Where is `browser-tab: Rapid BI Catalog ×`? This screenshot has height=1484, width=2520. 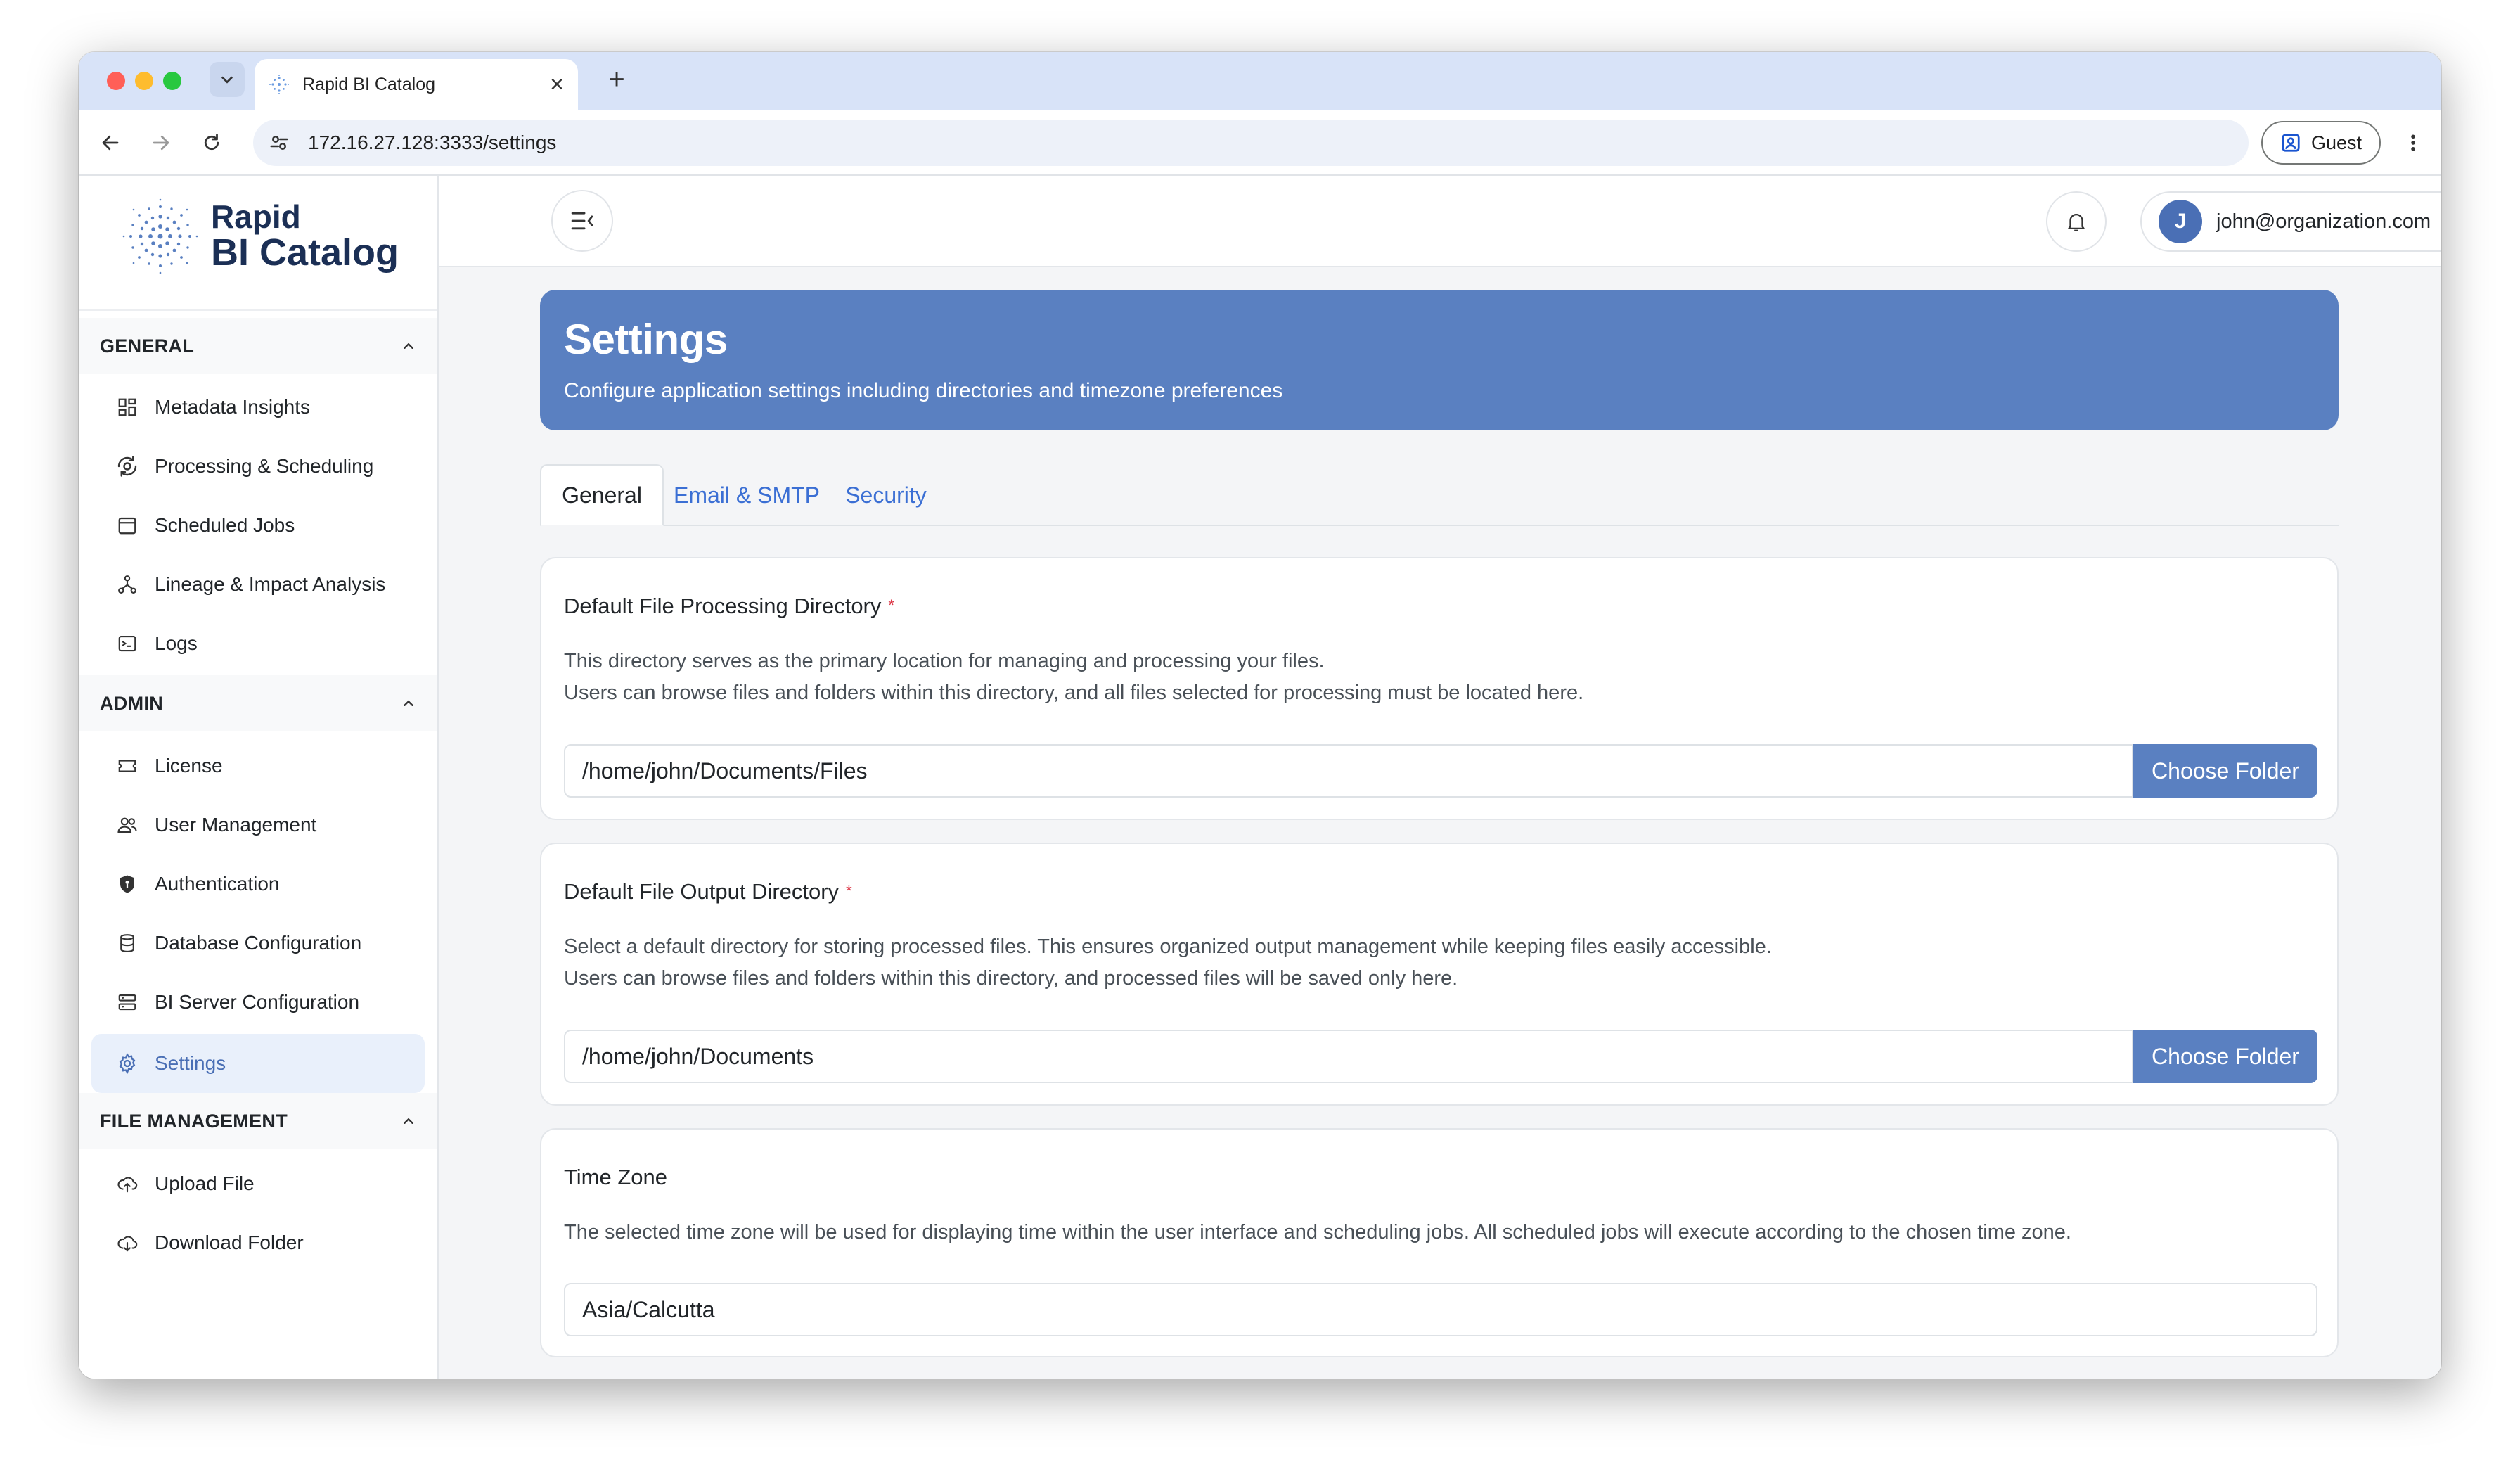
browser-tab: Rapid BI Catalog × is located at coordinates (417, 85).